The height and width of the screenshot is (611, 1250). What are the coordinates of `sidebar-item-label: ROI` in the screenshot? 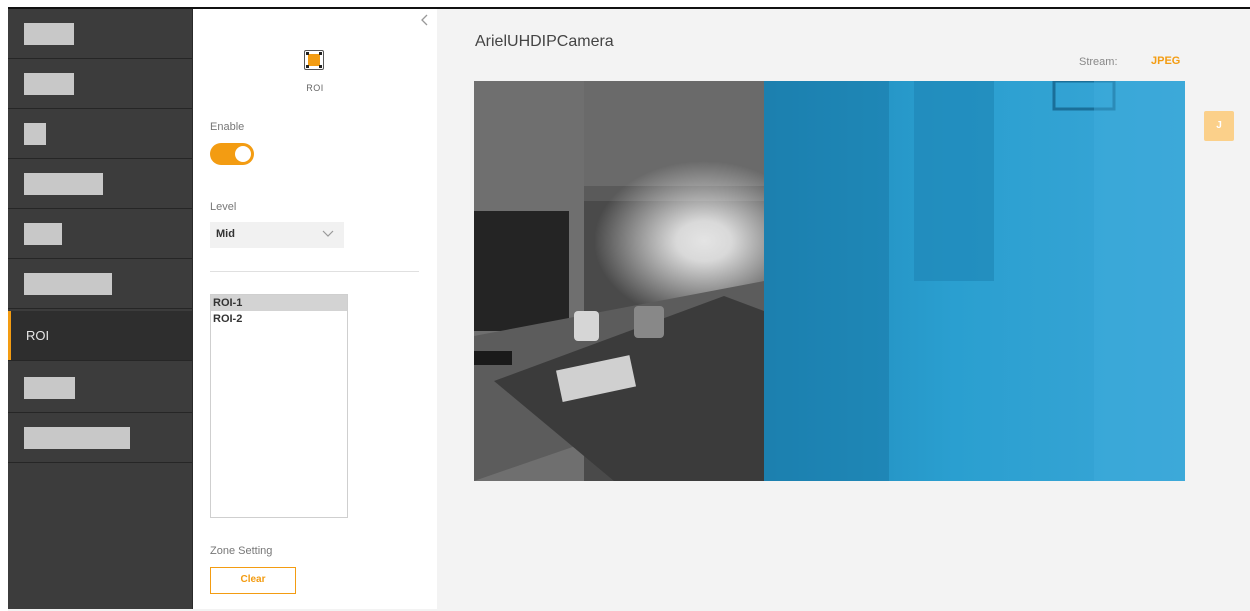 It's located at (38, 335).